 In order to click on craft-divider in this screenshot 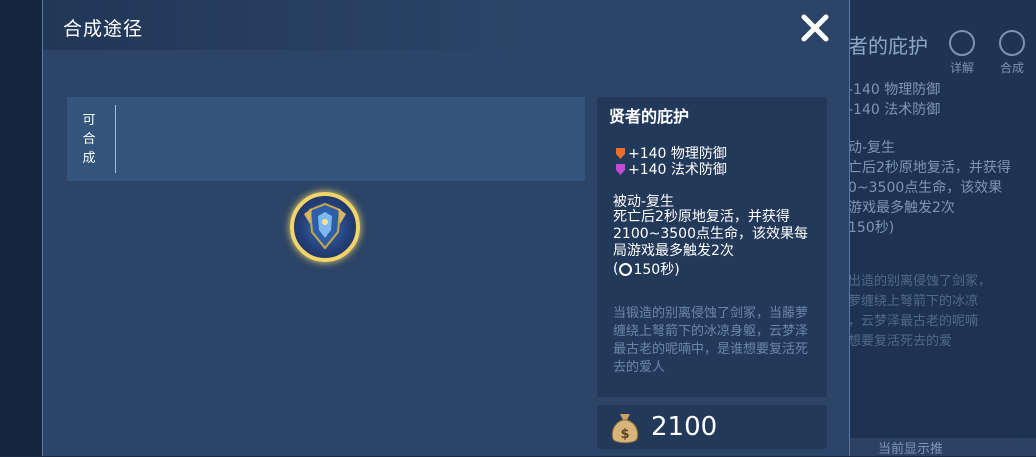, I will do `click(115, 139)`.